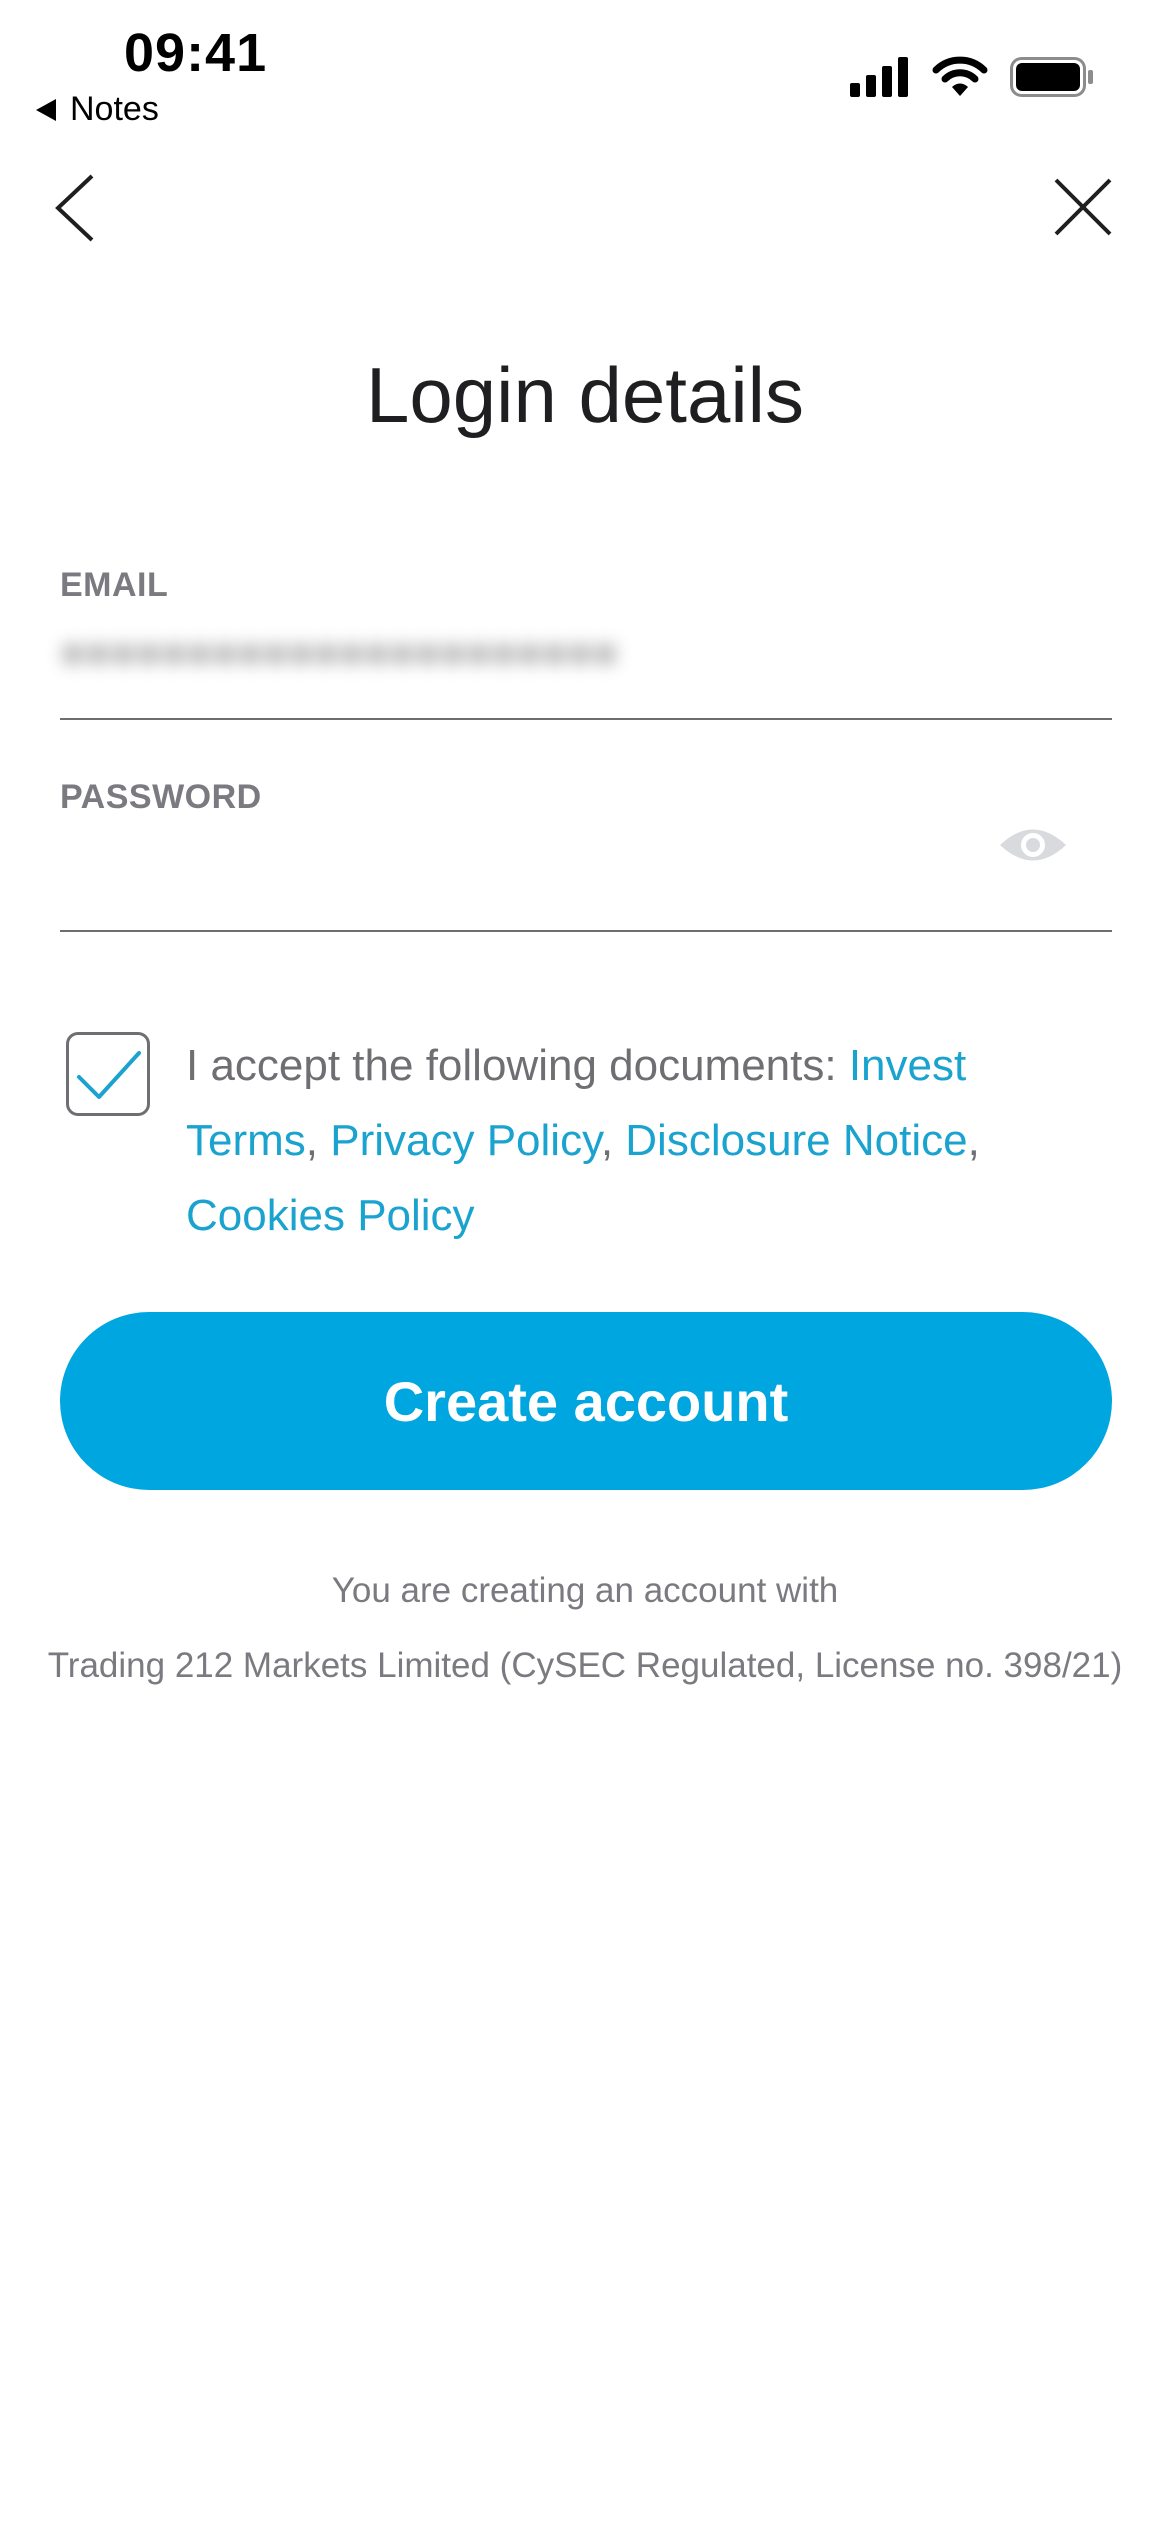  I want to click on chevron-left-icon, so click(77, 208).